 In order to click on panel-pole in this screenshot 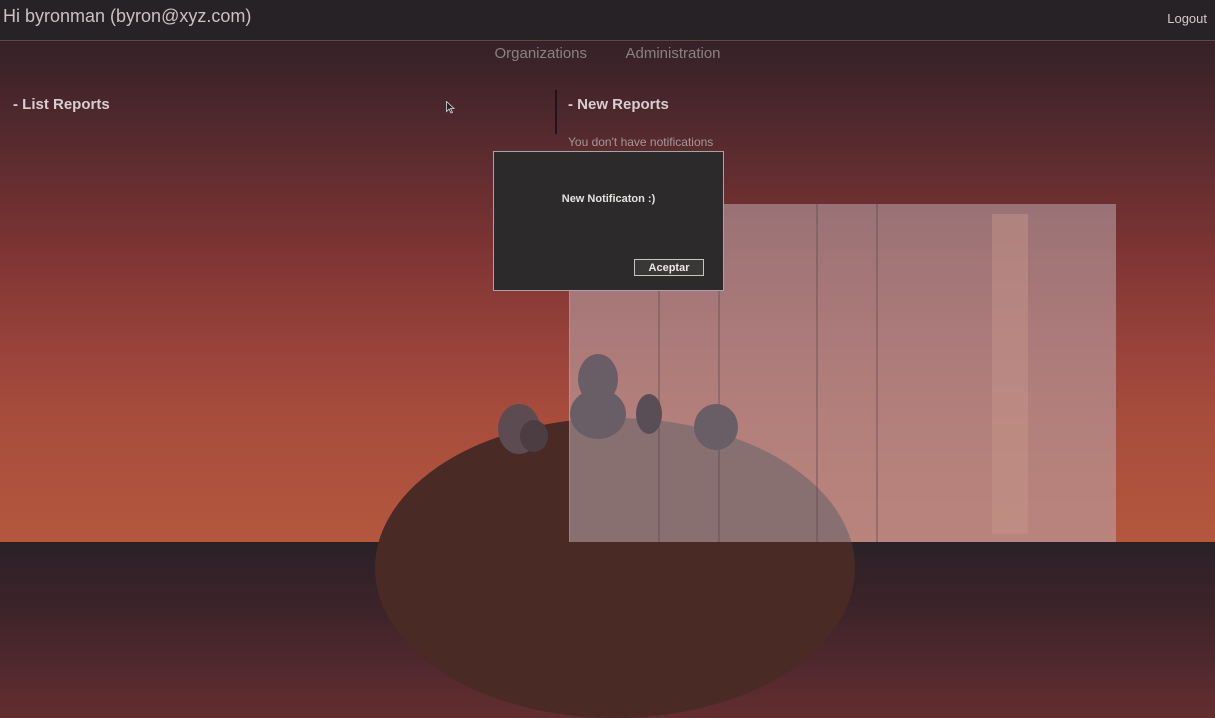, I will do `click(1010, 374)`.